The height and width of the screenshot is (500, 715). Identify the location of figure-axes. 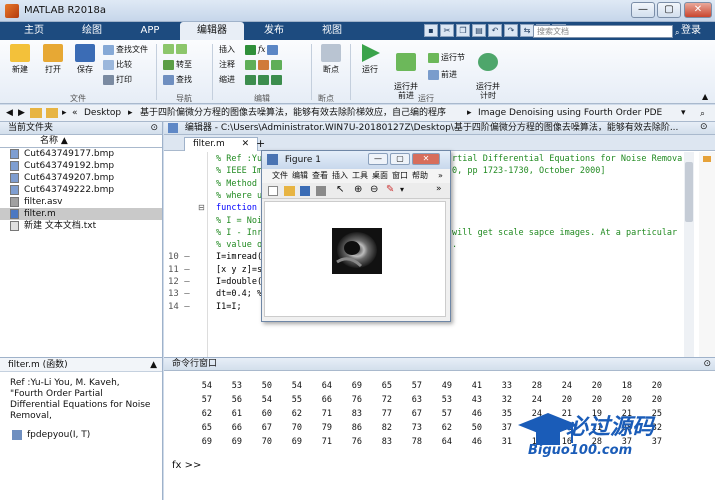
(355, 259).